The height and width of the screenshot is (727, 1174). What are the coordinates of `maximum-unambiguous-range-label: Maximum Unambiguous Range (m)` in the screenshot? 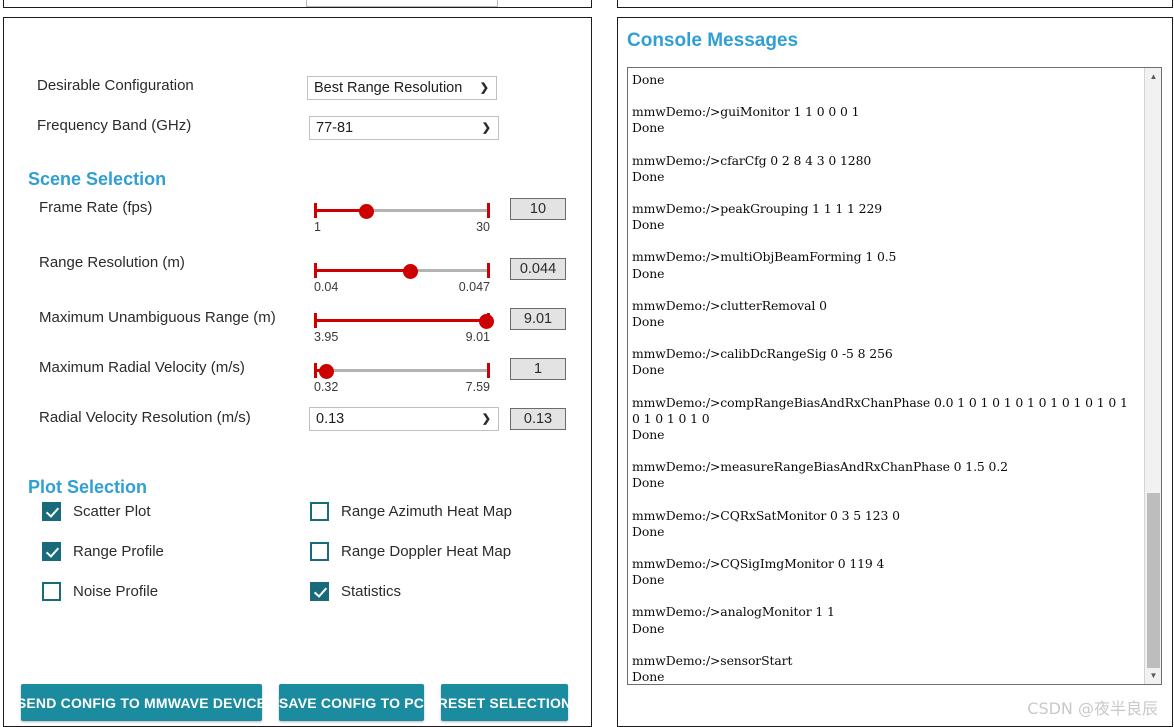 It's located at (157, 317).